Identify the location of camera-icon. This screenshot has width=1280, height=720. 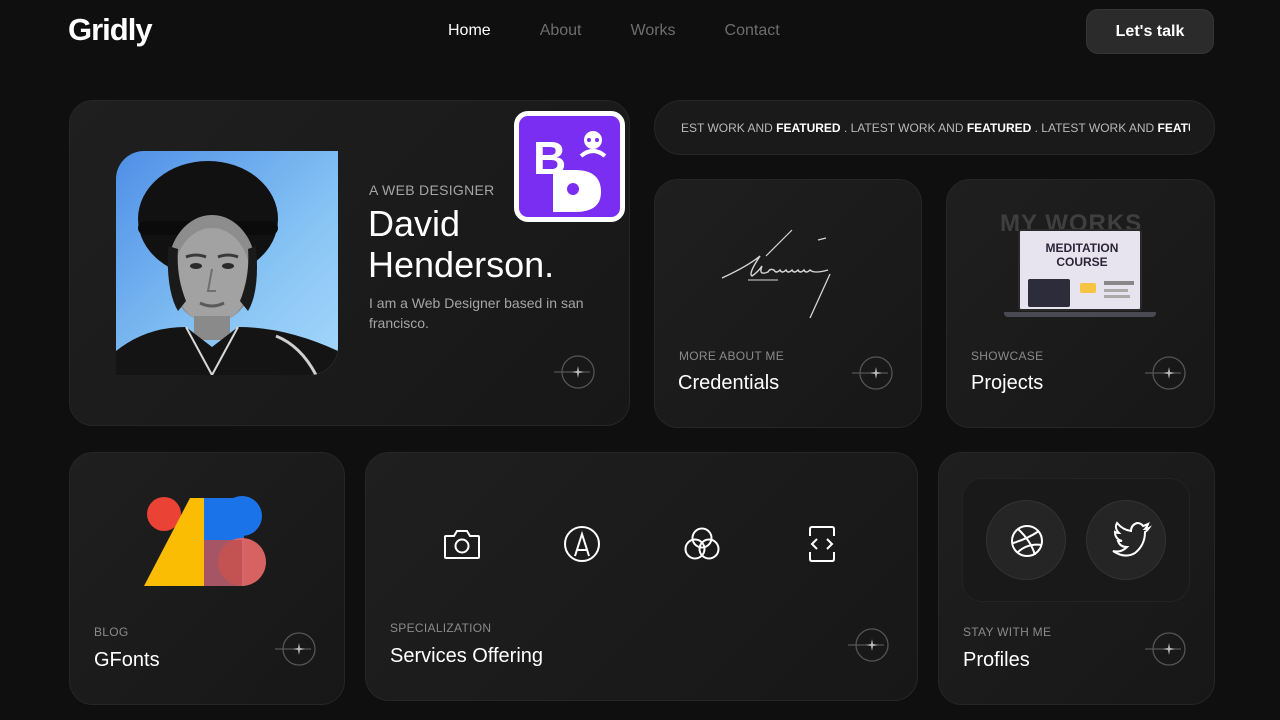
(462, 544).